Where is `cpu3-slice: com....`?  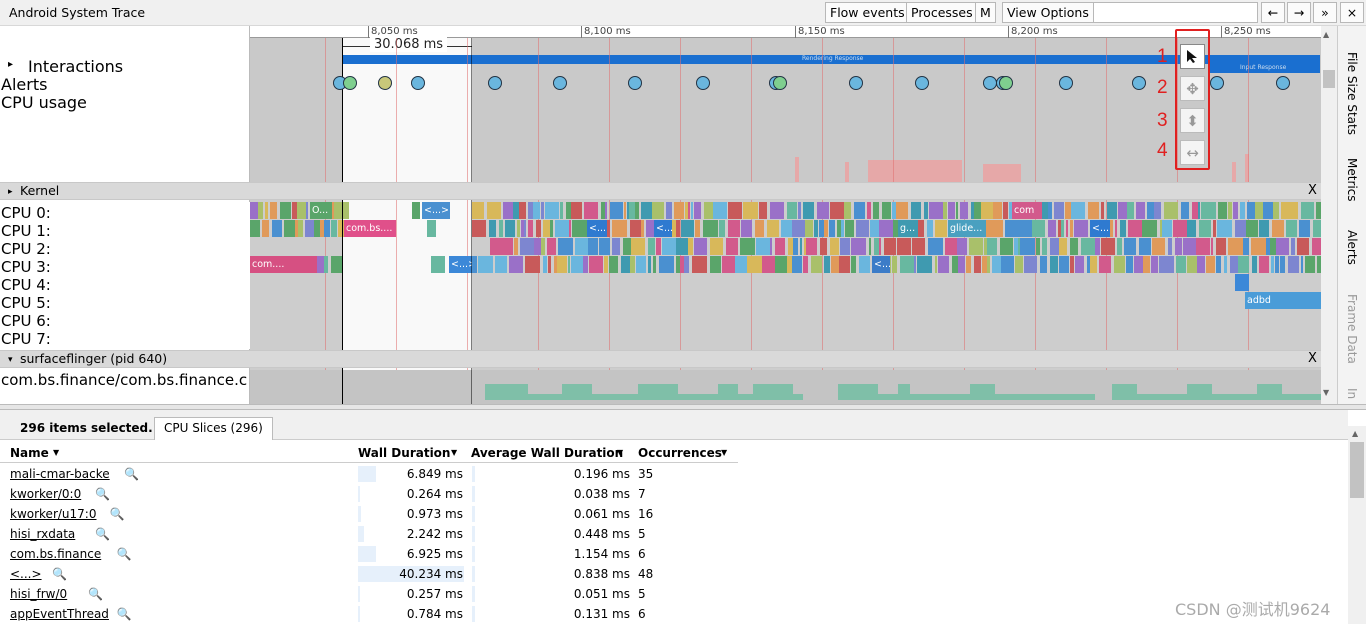
cpu3-slice: com.... is located at coordinates (283, 264).